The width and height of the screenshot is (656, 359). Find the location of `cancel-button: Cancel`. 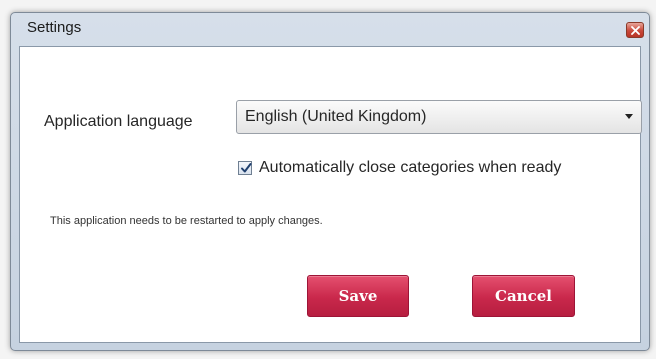

cancel-button: Cancel is located at coordinates (523, 296).